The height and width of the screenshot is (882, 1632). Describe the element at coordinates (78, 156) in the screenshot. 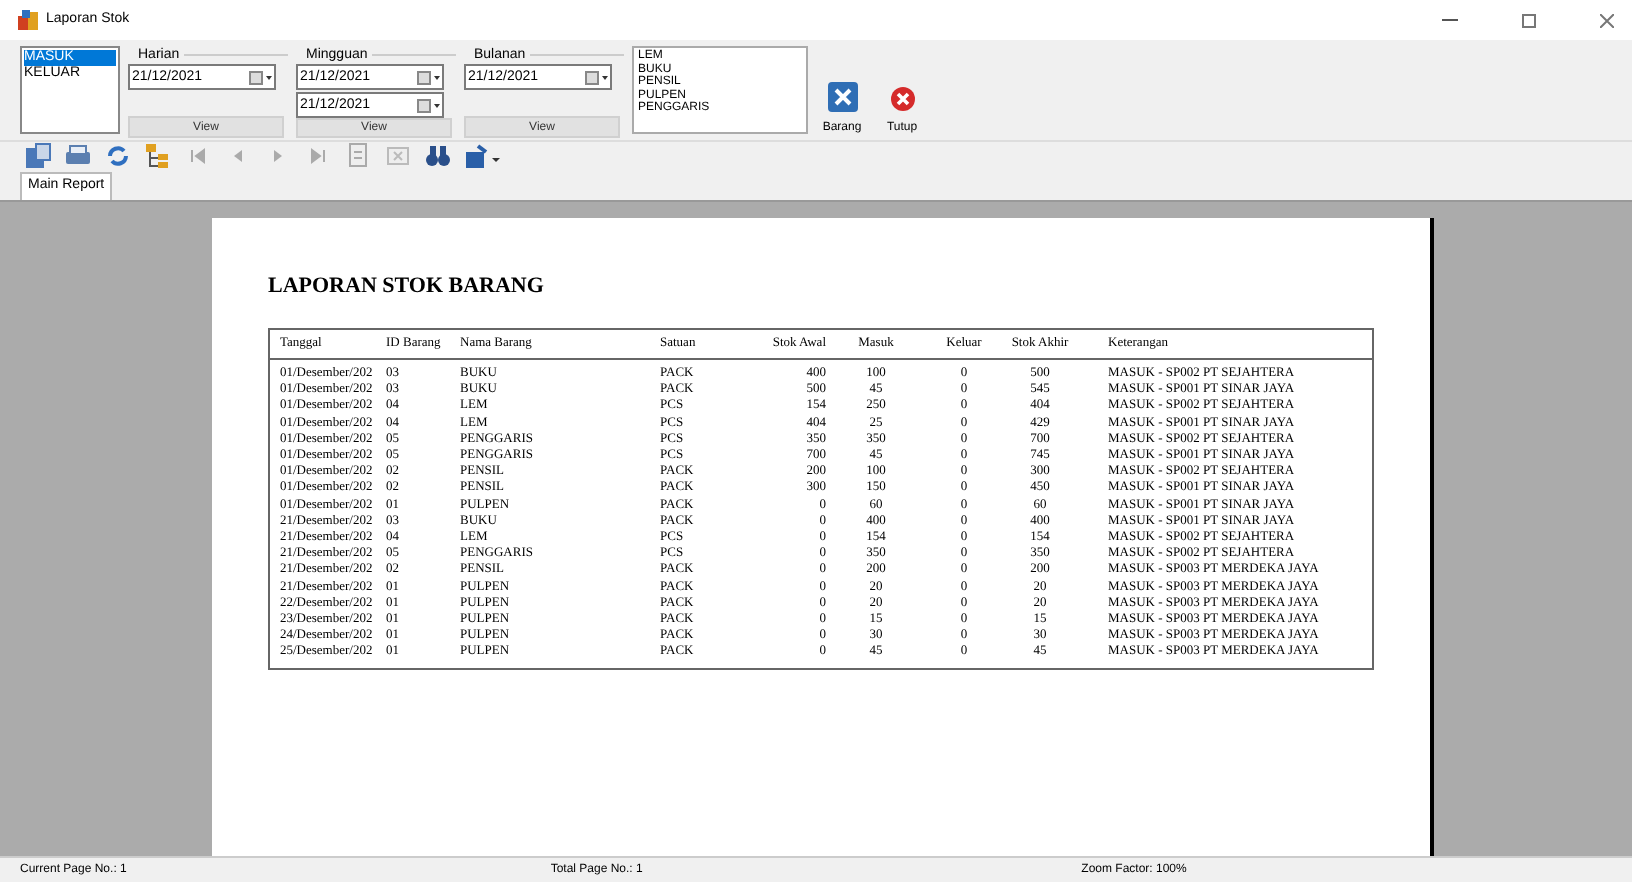

I see `print-icon` at that location.